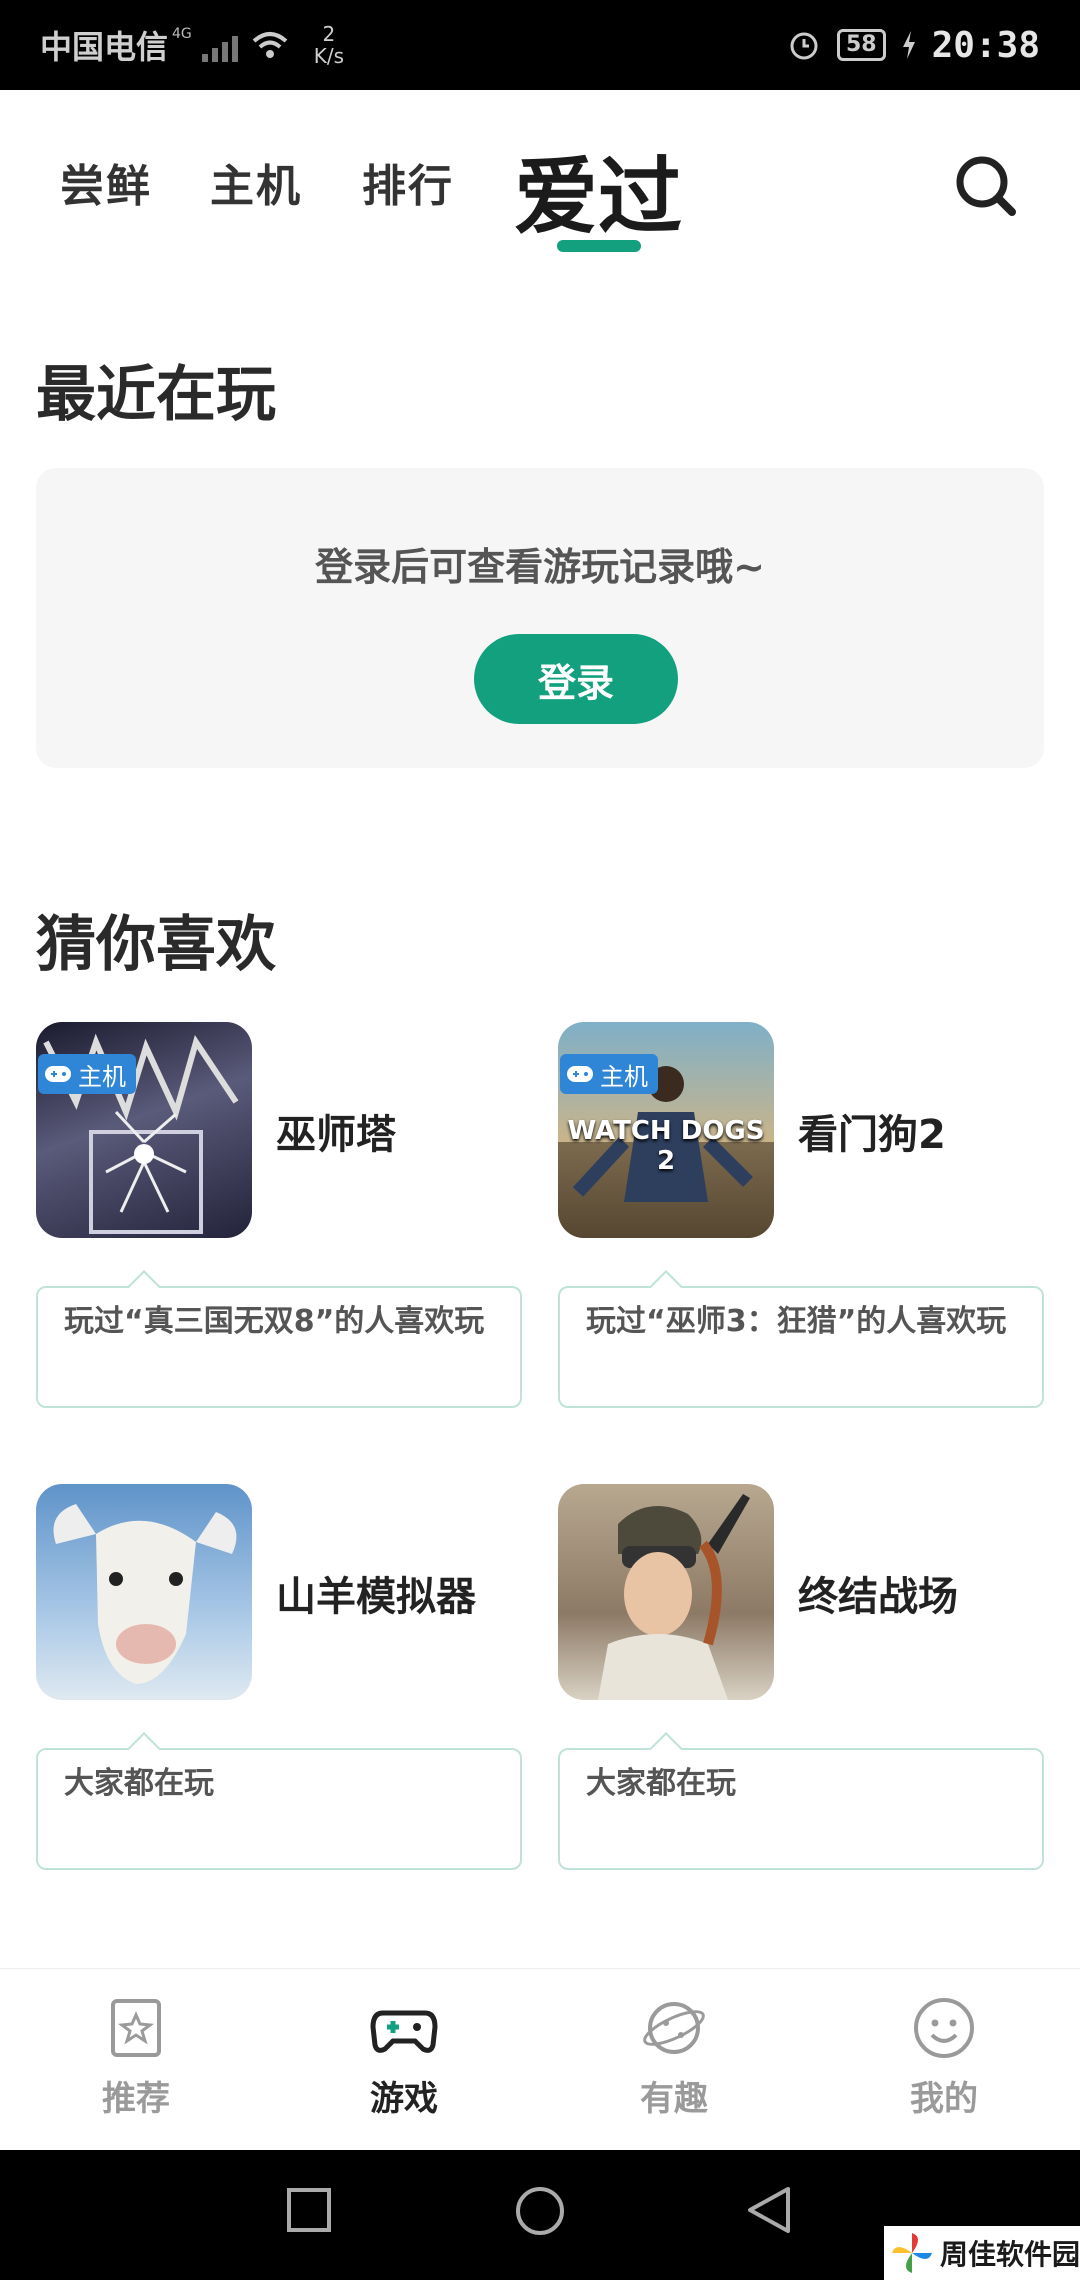 Image resolution: width=1080 pixels, height=2280 pixels. I want to click on nav-label: 我的, so click(944, 2099).